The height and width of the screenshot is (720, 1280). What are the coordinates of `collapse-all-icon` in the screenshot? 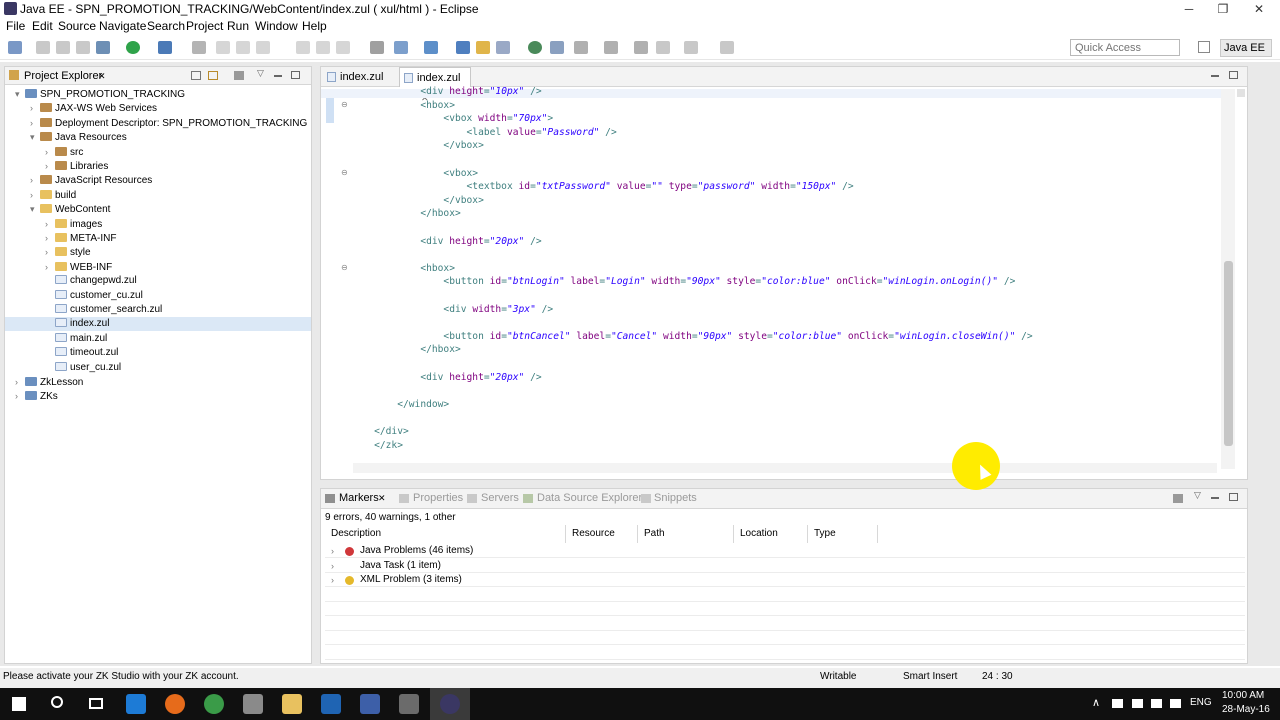 It's located at (196, 75).